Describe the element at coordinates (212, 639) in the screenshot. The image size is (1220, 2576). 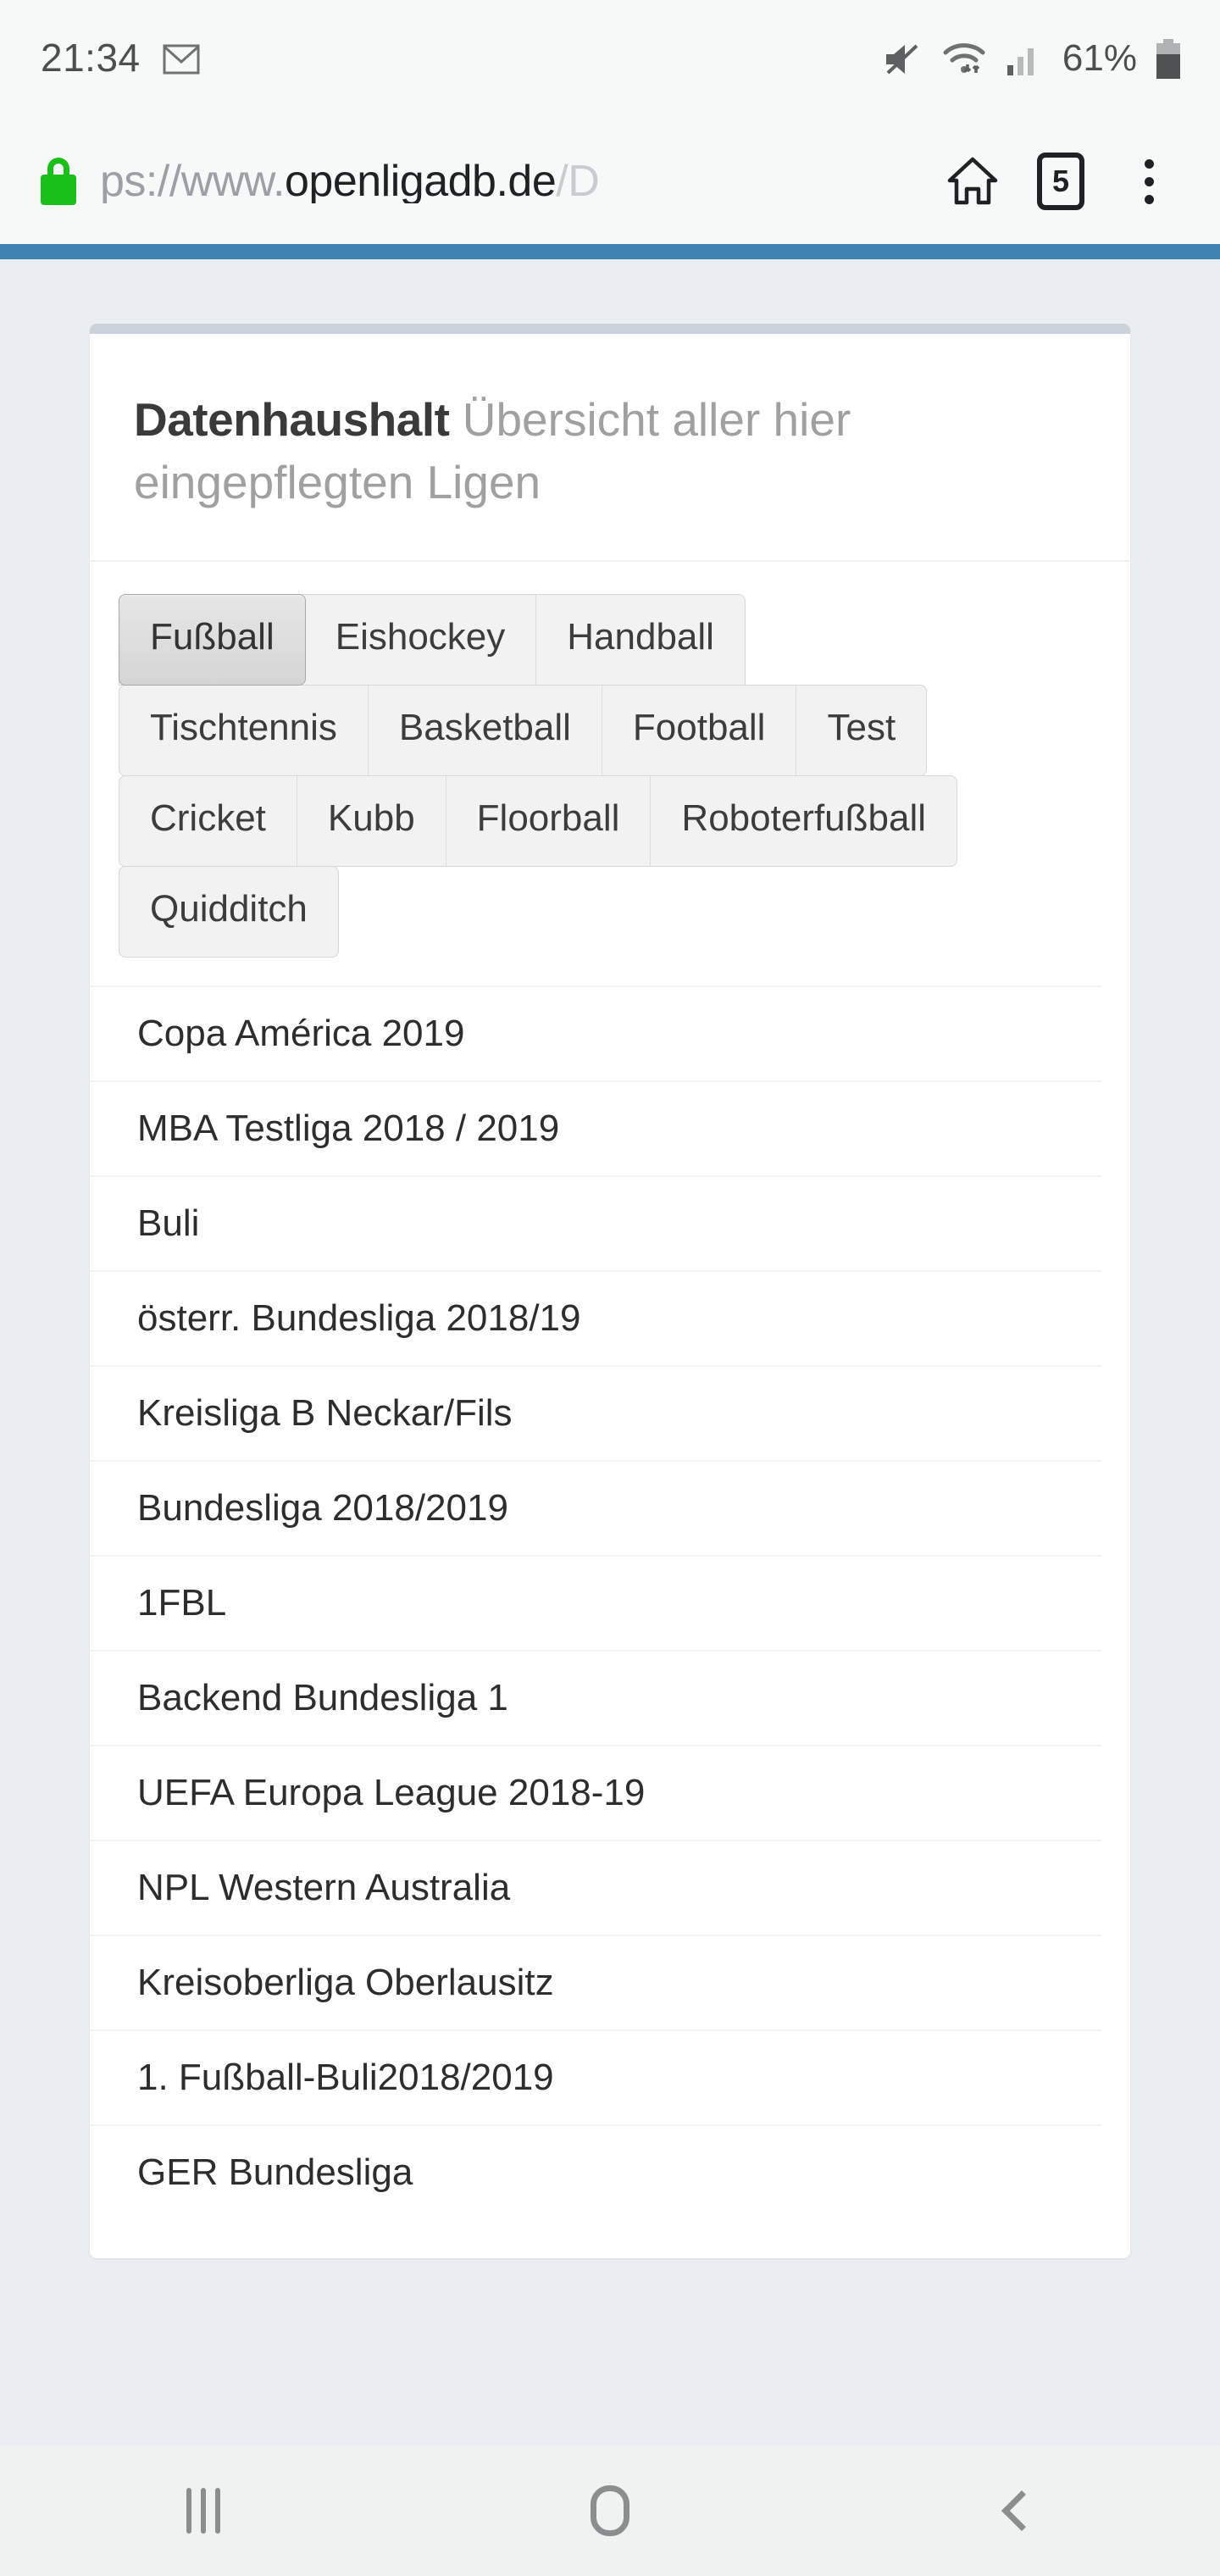
I see `tab-fussball: Fußball` at that location.